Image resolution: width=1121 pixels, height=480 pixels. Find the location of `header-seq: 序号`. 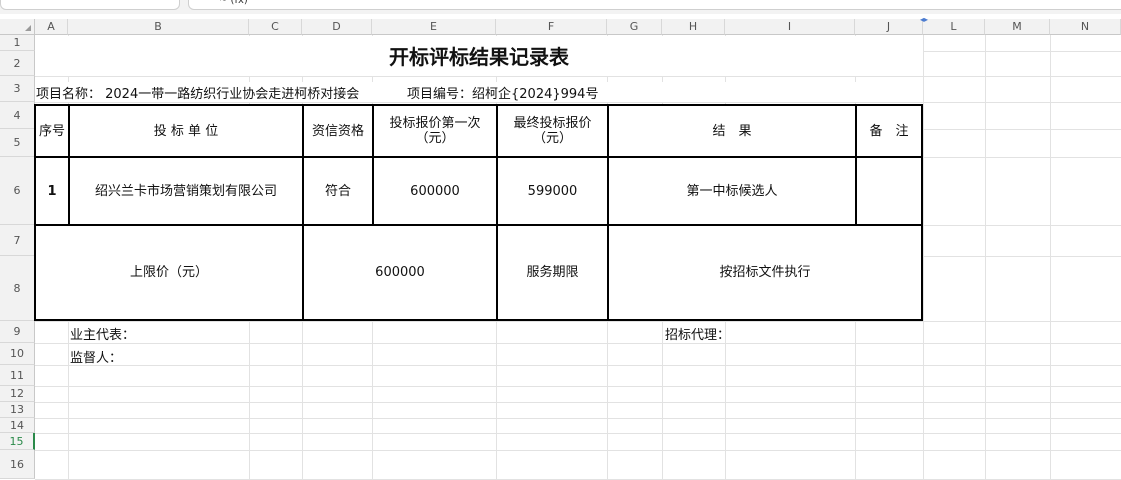

header-seq: 序号 is located at coordinates (52, 131).